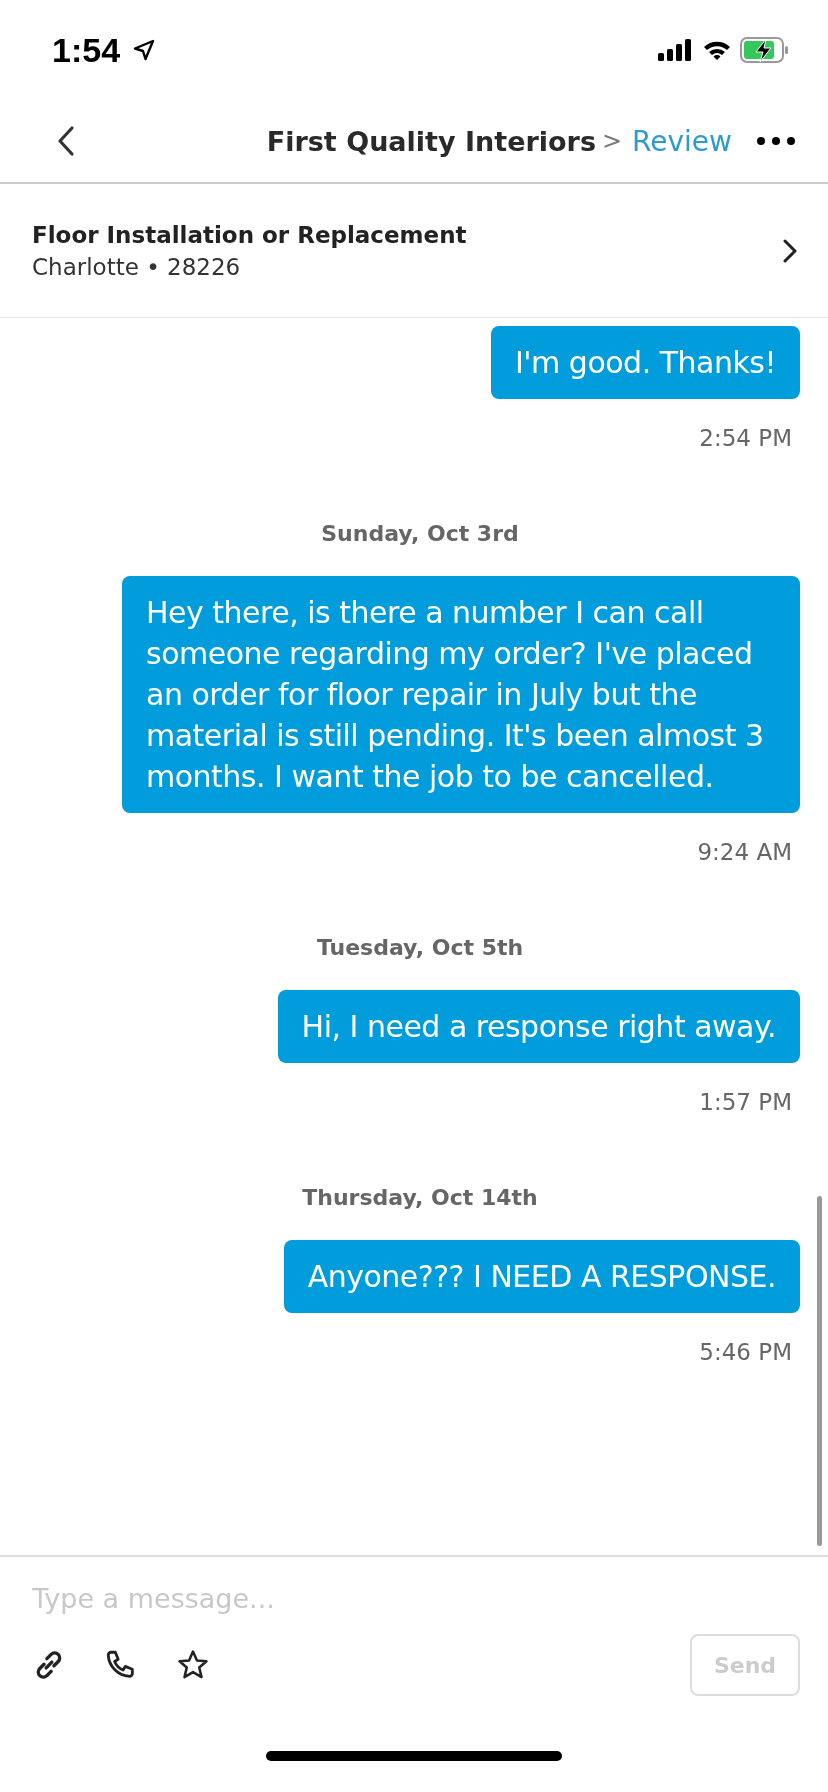  What do you see at coordinates (431, 141) in the screenshot?
I see `business-name: First Quality Interiors` at bounding box center [431, 141].